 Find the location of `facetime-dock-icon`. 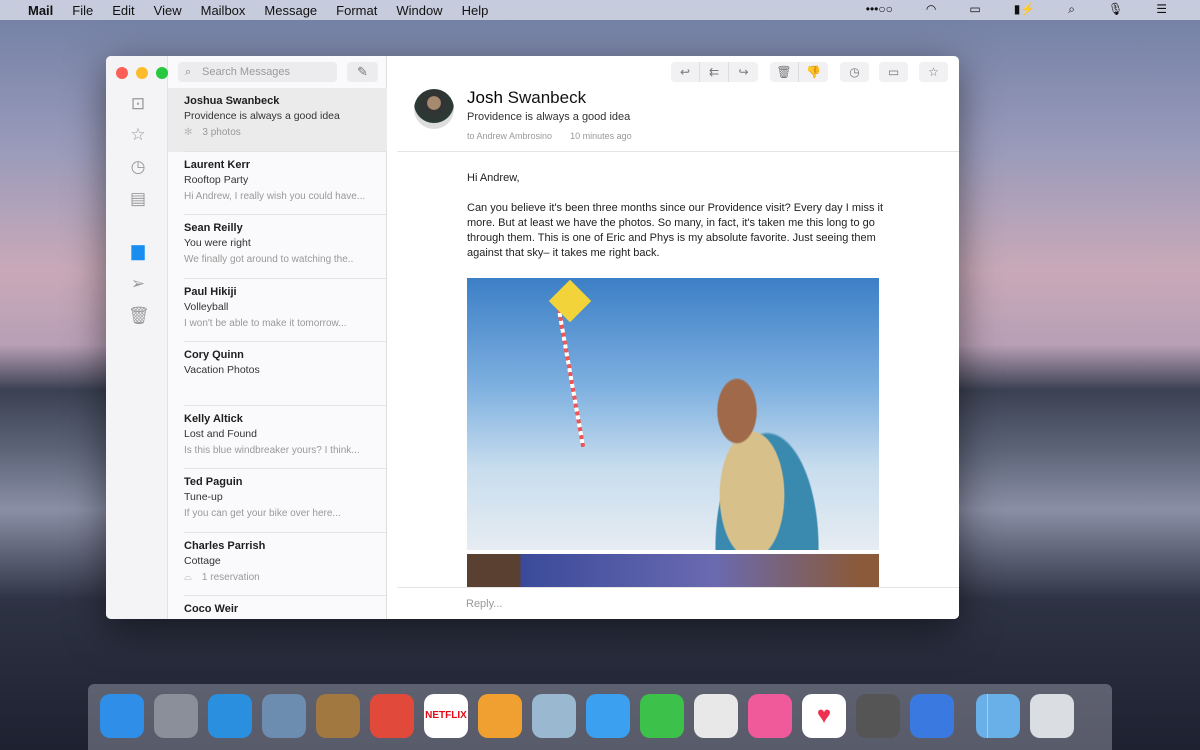

facetime-dock-icon is located at coordinates (662, 716).